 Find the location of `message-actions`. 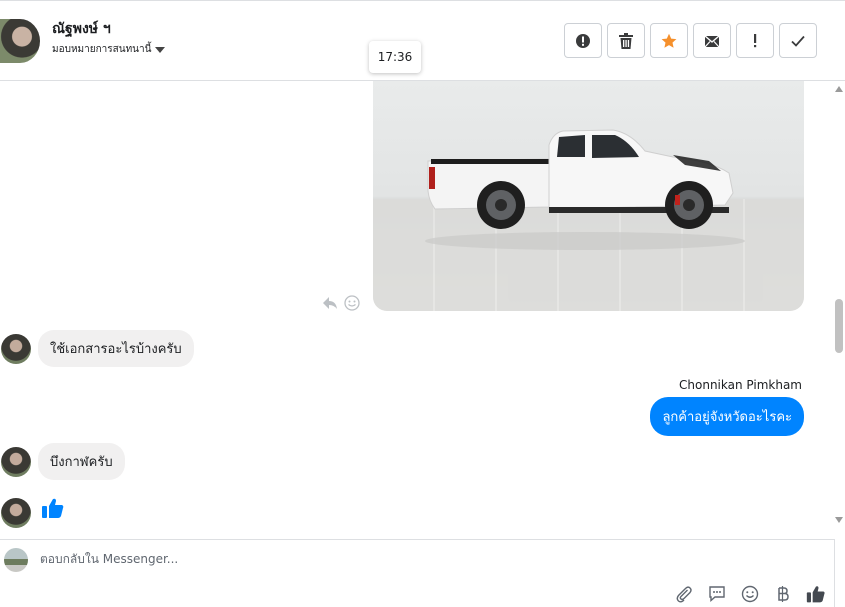

message-actions is located at coordinates (341, 303).